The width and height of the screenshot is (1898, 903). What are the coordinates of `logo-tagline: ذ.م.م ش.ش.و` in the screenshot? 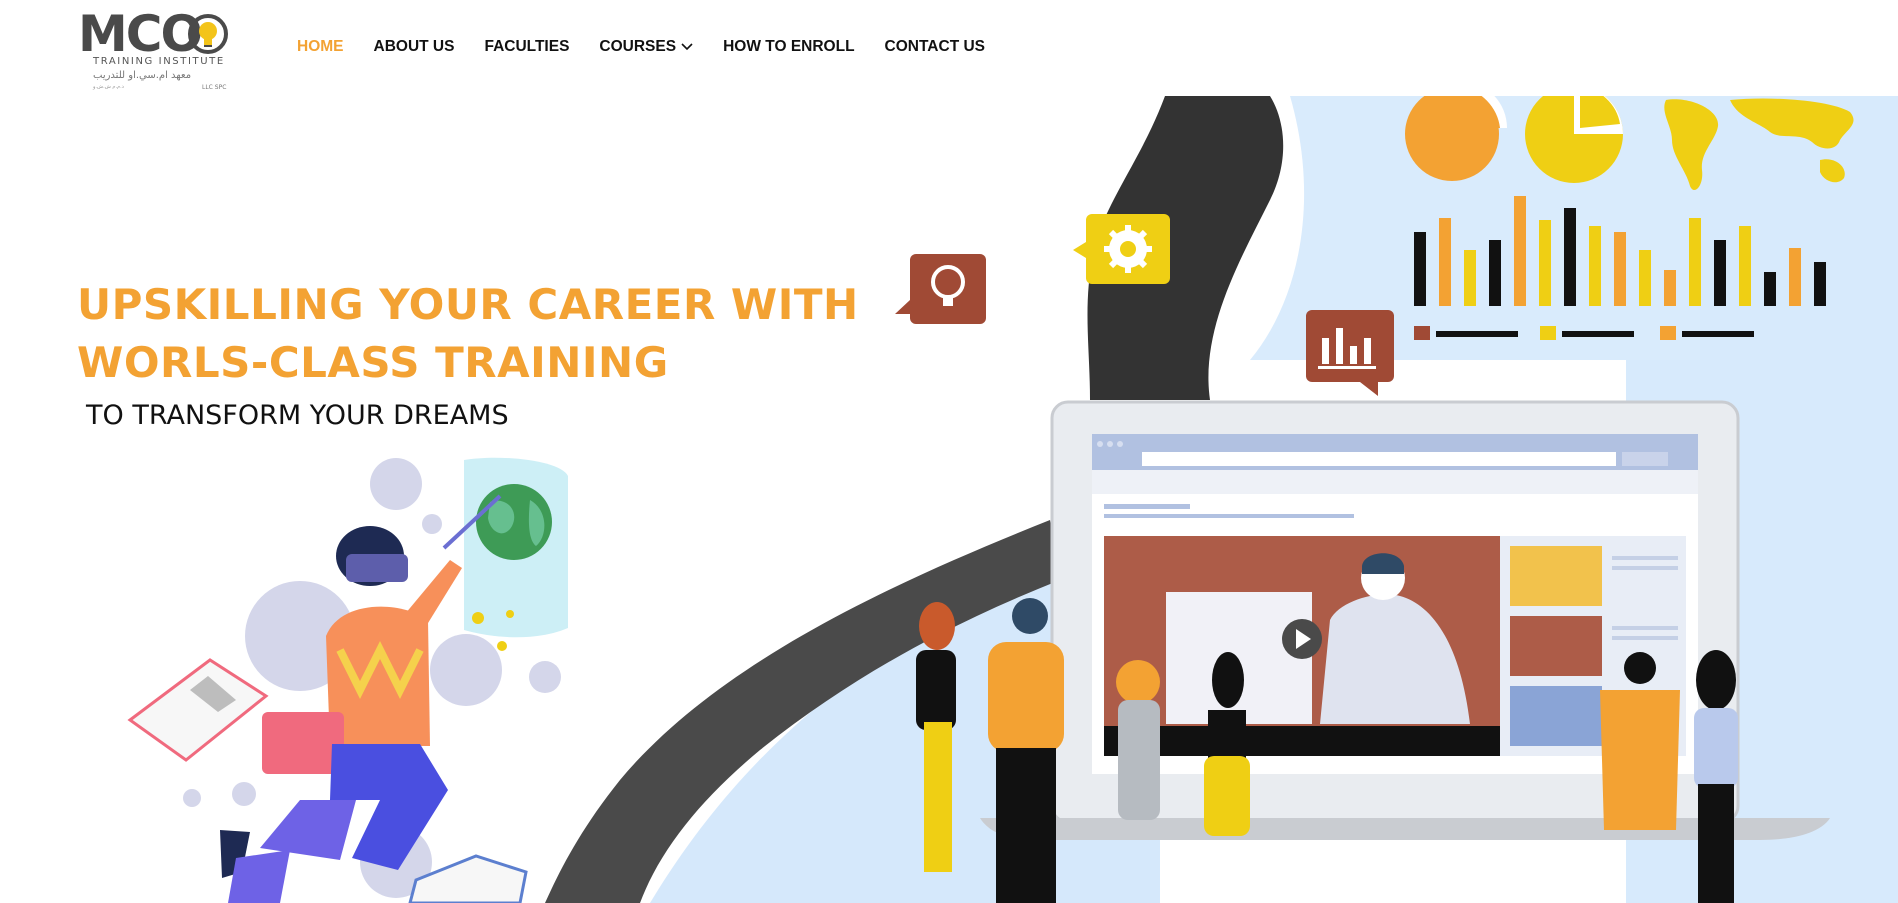 It's located at (108, 87).